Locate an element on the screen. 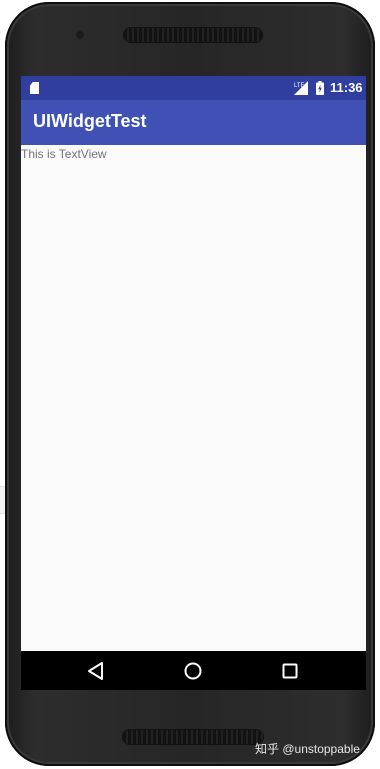  top-speaker-grille is located at coordinates (193, 35).